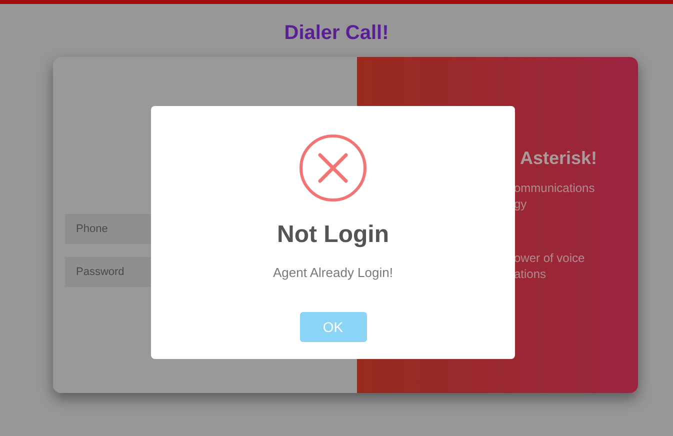 The height and width of the screenshot is (436, 673). I want to click on panel-text: ommunications, so click(555, 188).